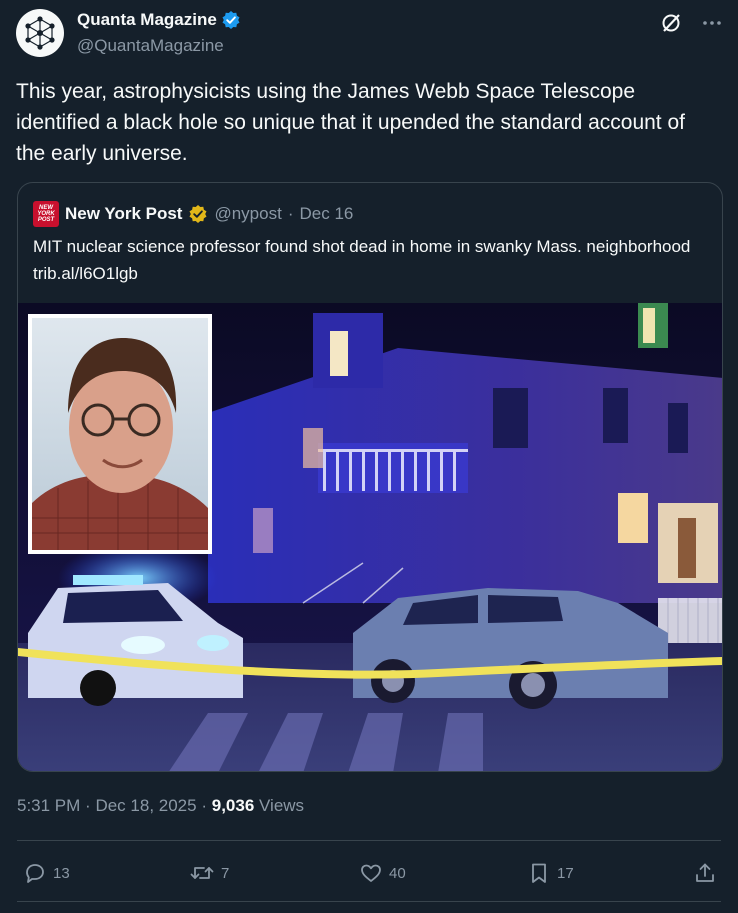  What do you see at coordinates (145, 805) in the screenshot?
I see `tweet-date: Dec 18, 2025` at bounding box center [145, 805].